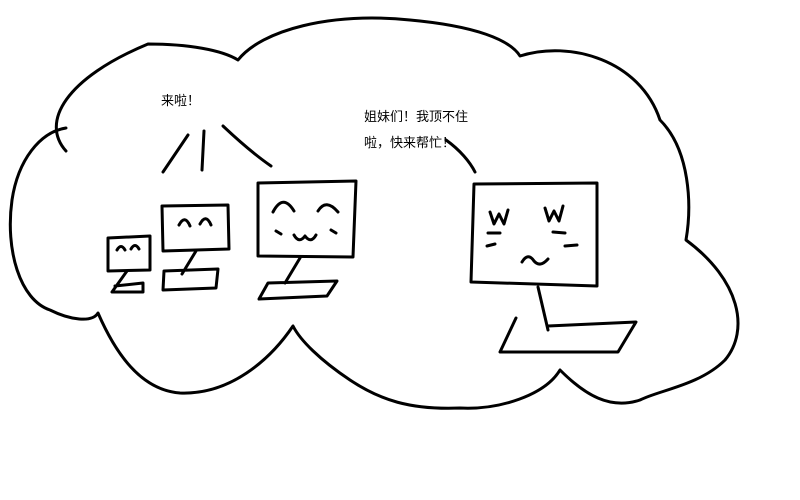 The image size is (800, 500). Describe the element at coordinates (129, 253) in the screenshot. I see `small-monitor` at that location.